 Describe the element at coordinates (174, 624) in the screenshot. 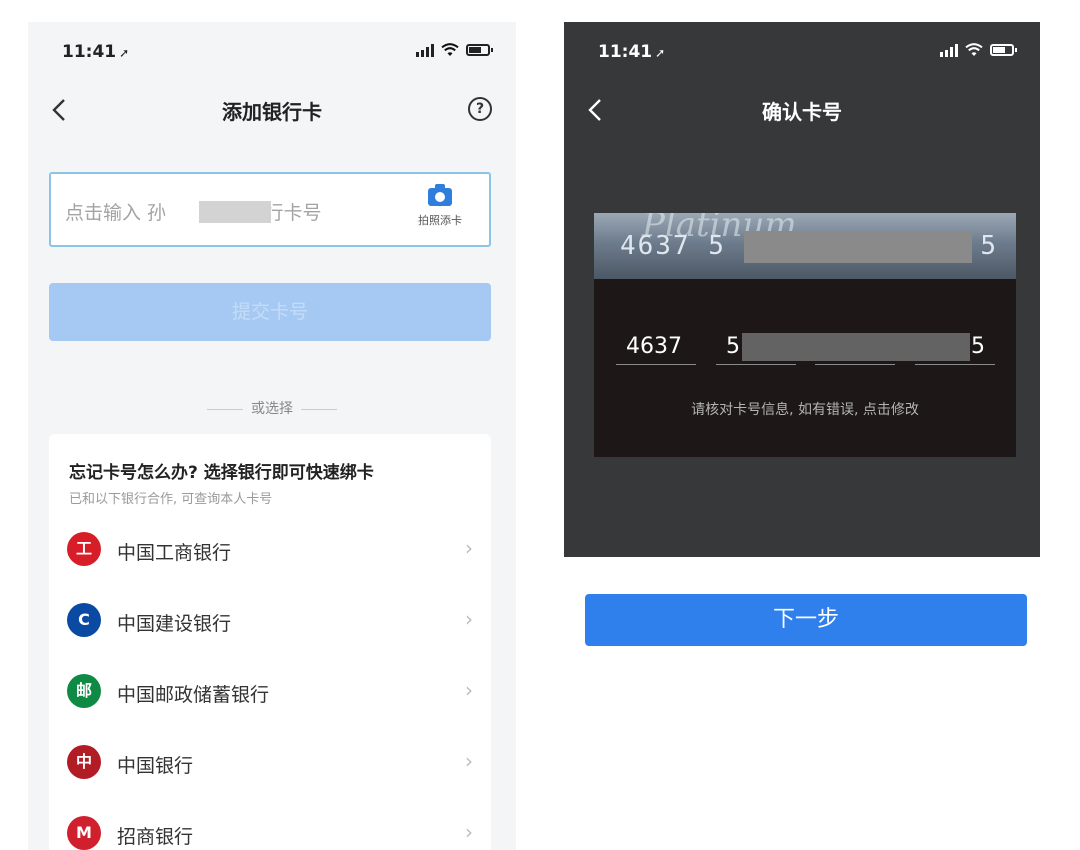

I see `bank-name: 中国建设银行` at that location.